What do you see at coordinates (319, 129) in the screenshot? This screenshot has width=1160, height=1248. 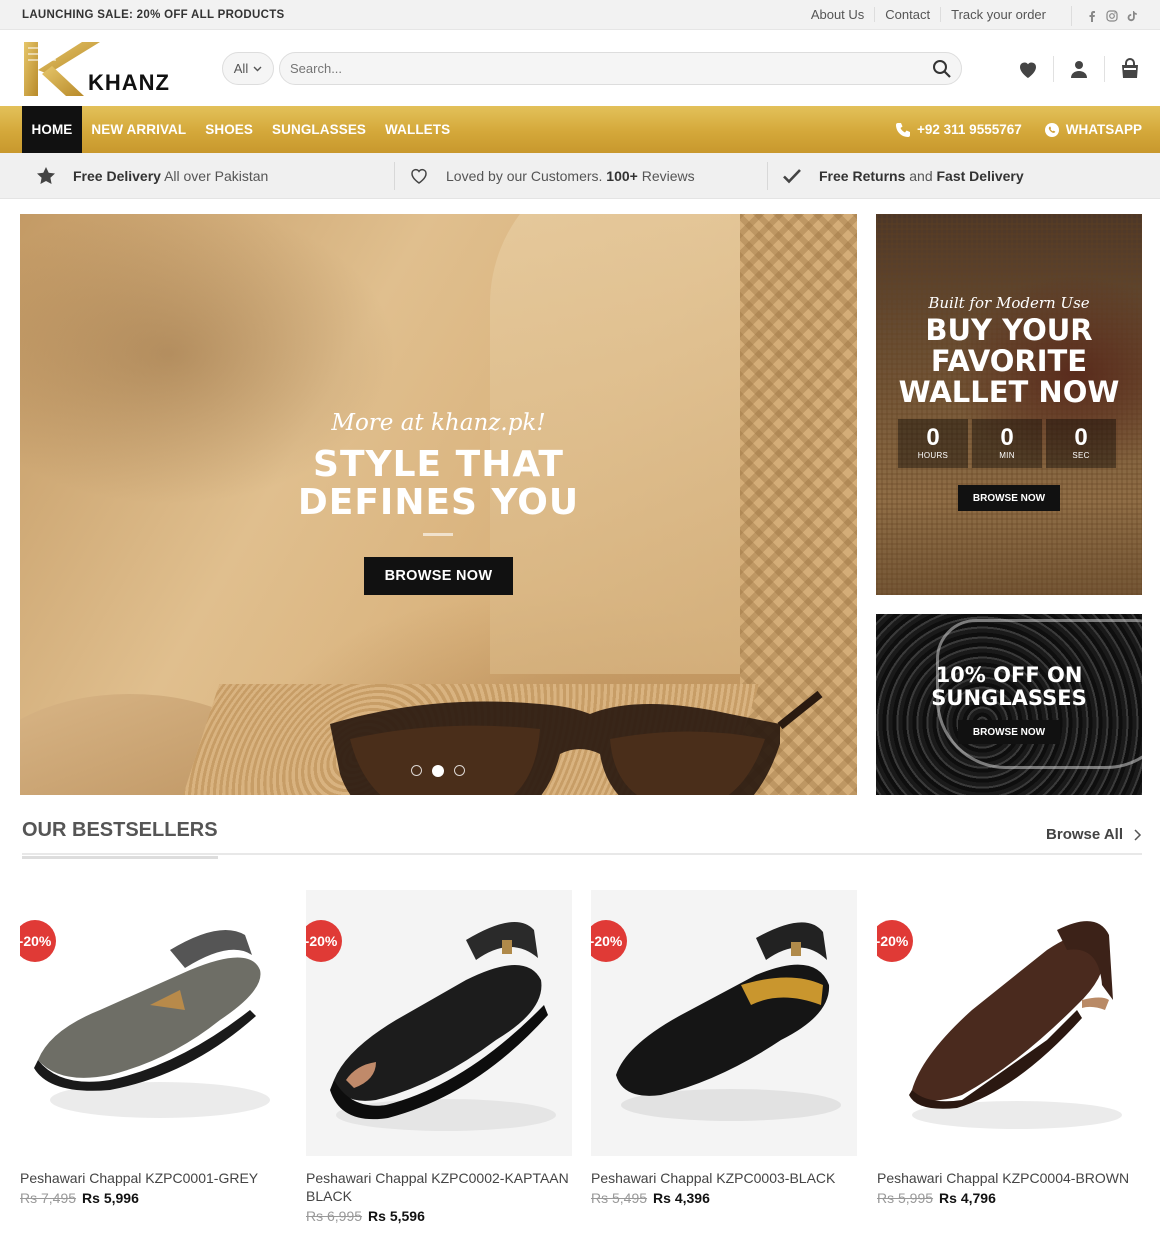 I see `nav-item-sunglasses: SUNGLASSES` at bounding box center [319, 129].